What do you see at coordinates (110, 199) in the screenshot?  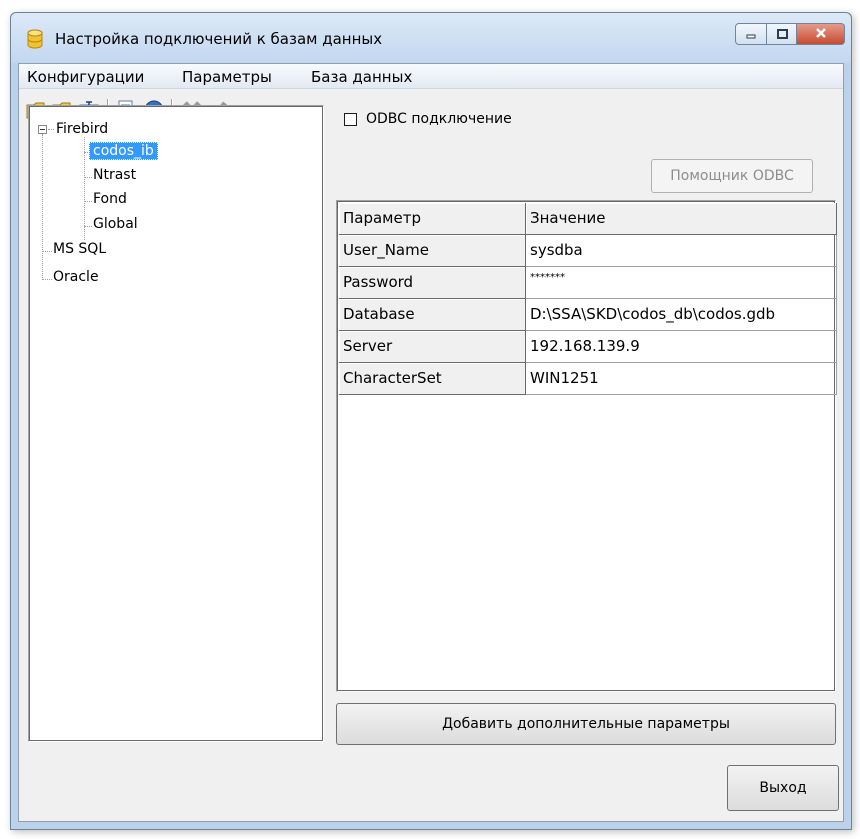 I see `tree-node-fond: Fond` at bounding box center [110, 199].